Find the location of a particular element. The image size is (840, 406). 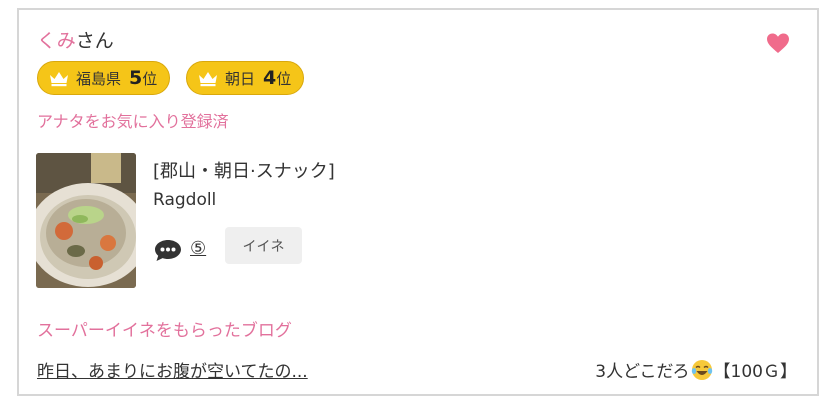

user-name: くみさん is located at coordinates (75, 41).